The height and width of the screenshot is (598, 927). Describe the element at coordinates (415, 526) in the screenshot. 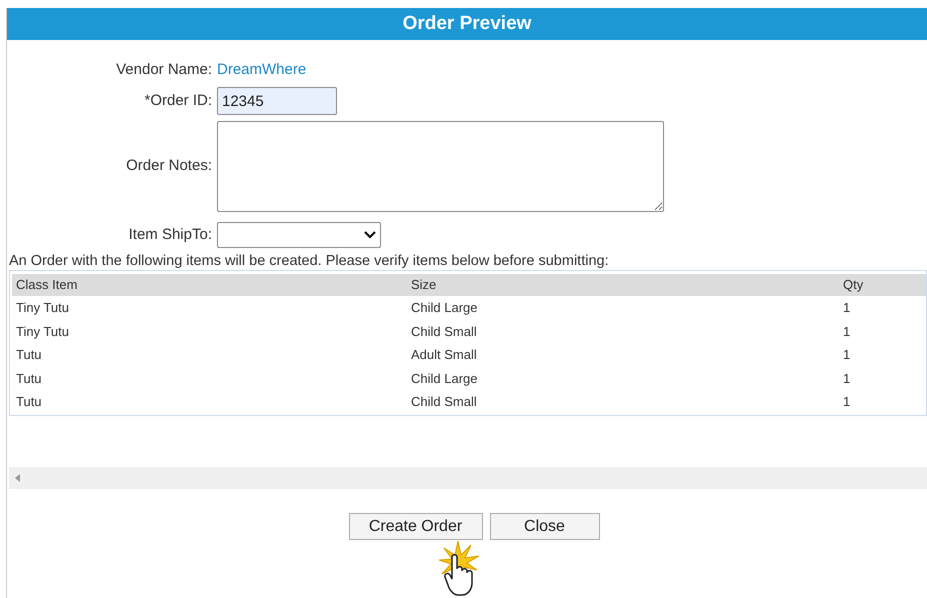

I see `create-order-button: Create Order` at that location.